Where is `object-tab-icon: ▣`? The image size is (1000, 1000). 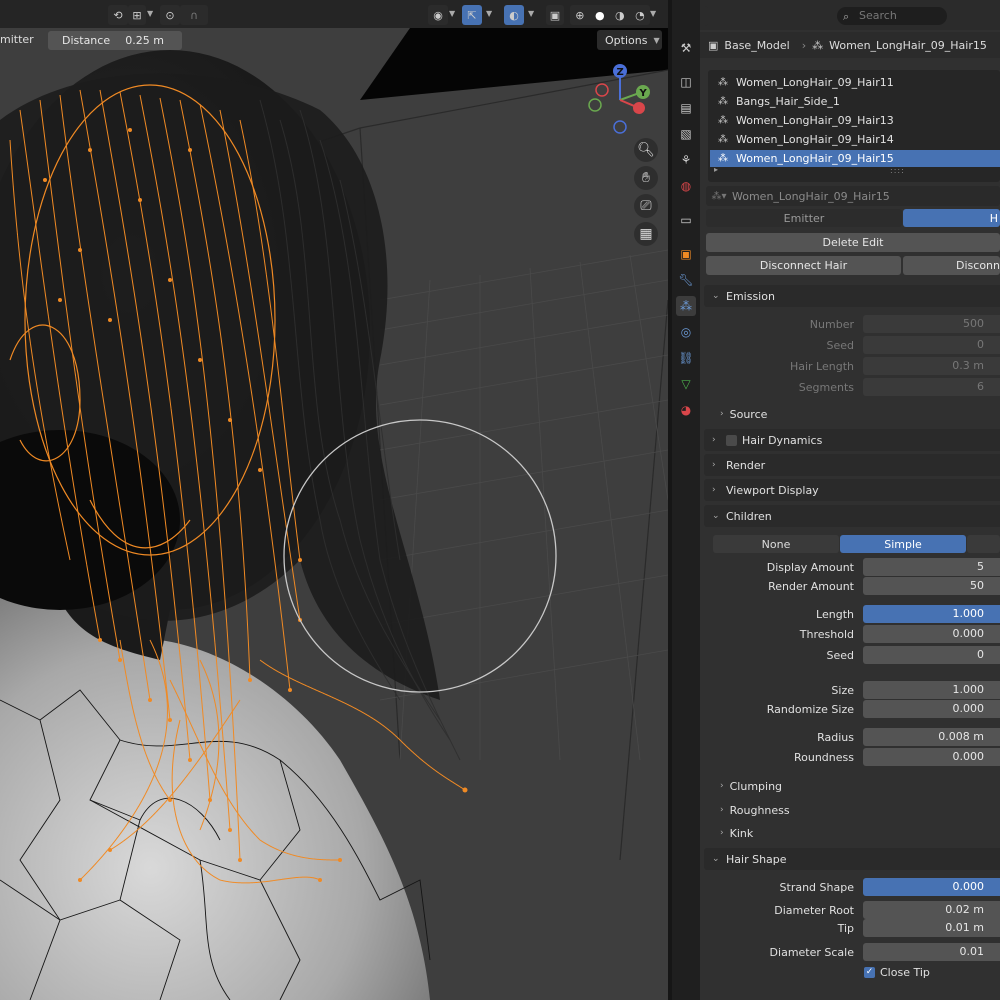
object-tab-icon: ▣ is located at coordinates (686, 254).